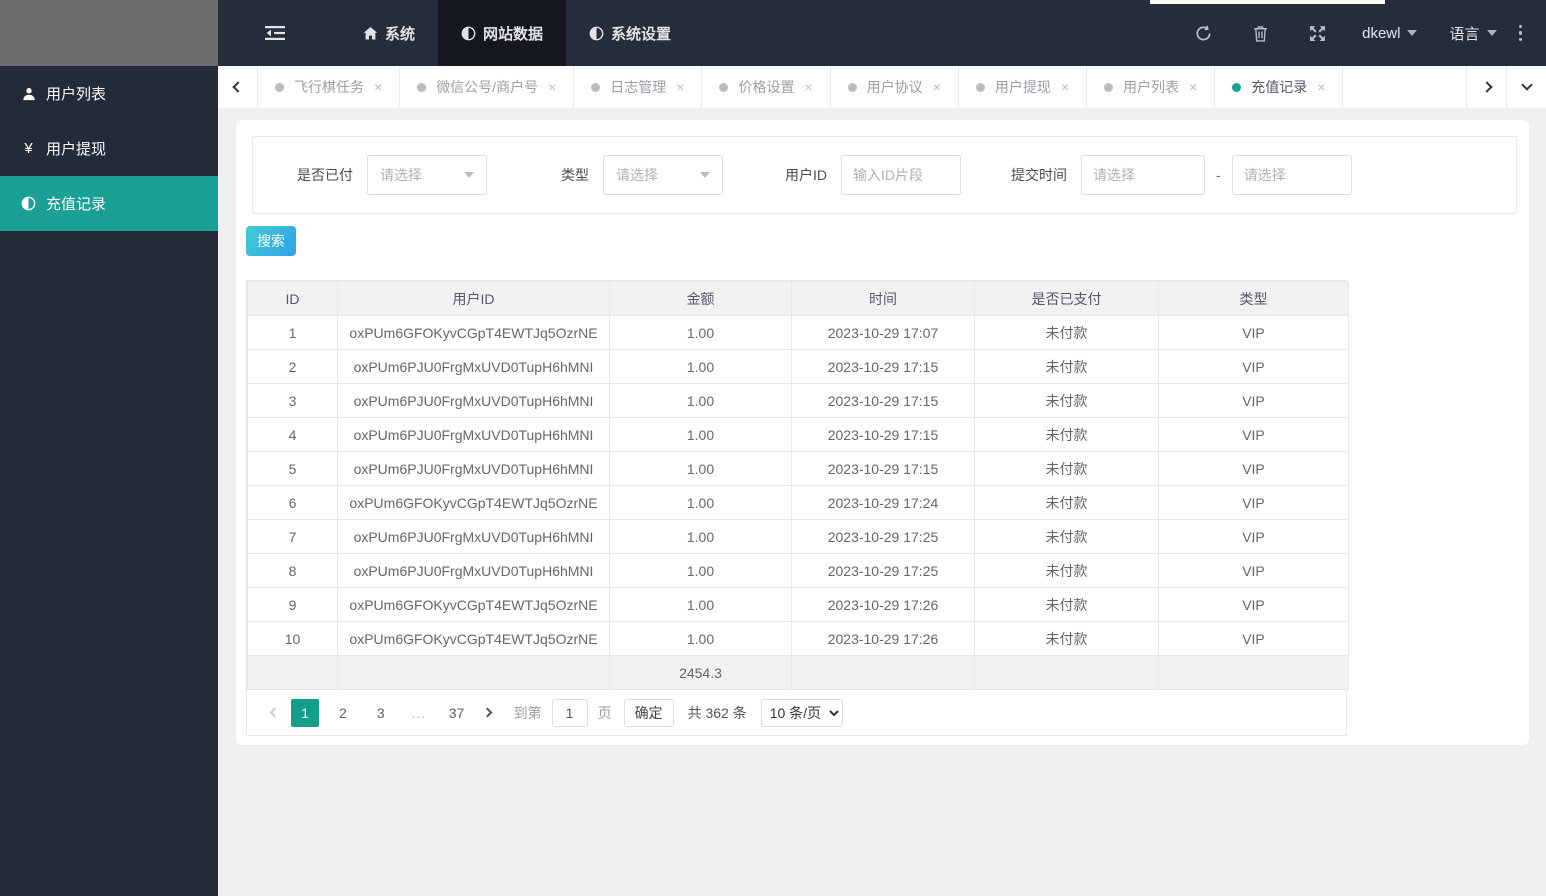 This screenshot has height=896, width=1546. I want to click on paid-filter-select: 请选择, so click(427, 175).